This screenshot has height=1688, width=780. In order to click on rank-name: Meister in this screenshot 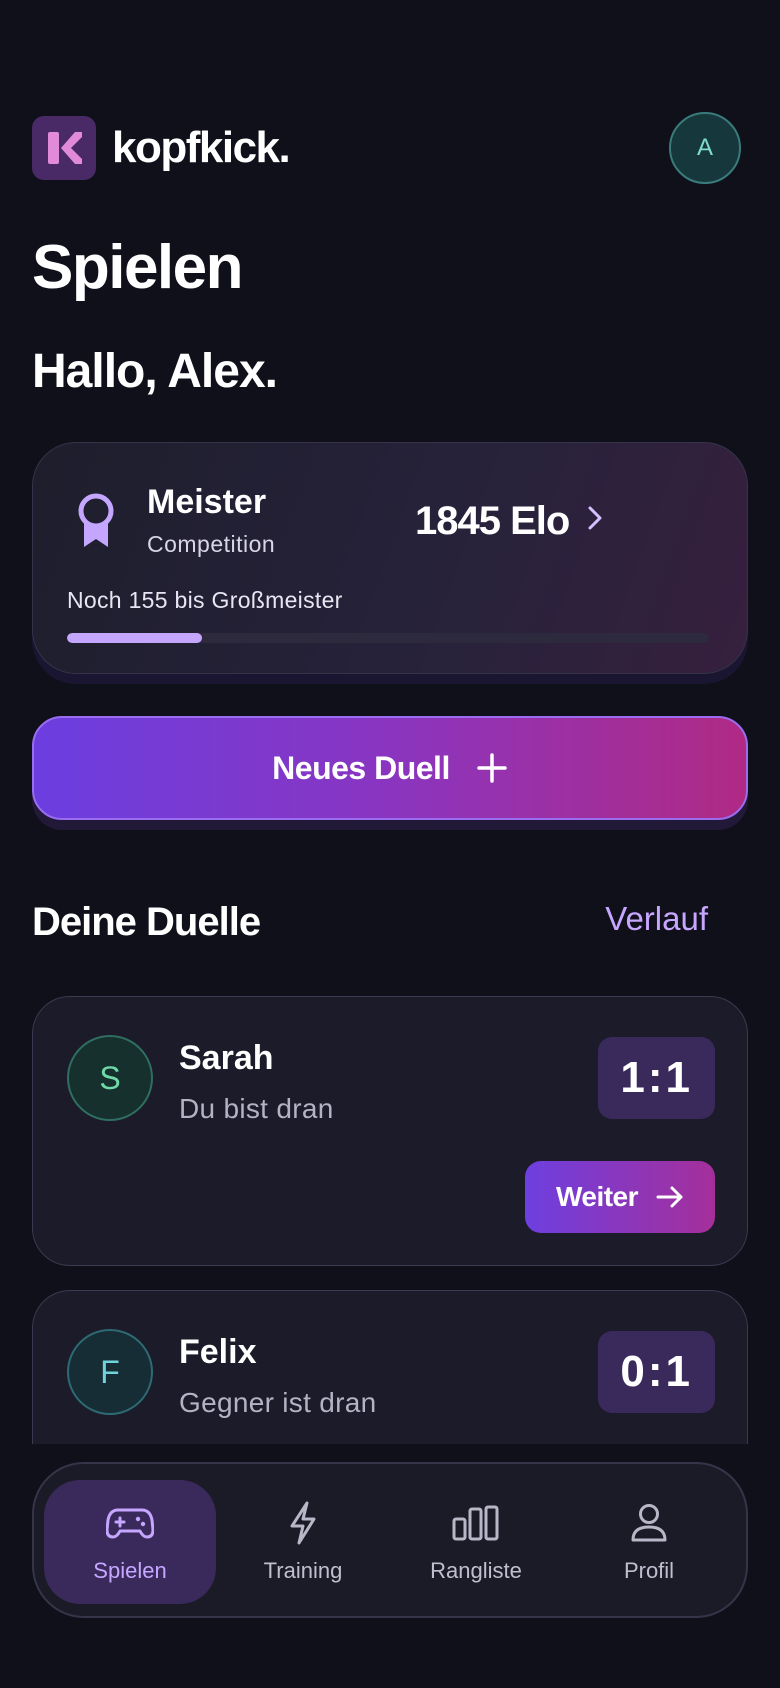, I will do `click(207, 502)`.